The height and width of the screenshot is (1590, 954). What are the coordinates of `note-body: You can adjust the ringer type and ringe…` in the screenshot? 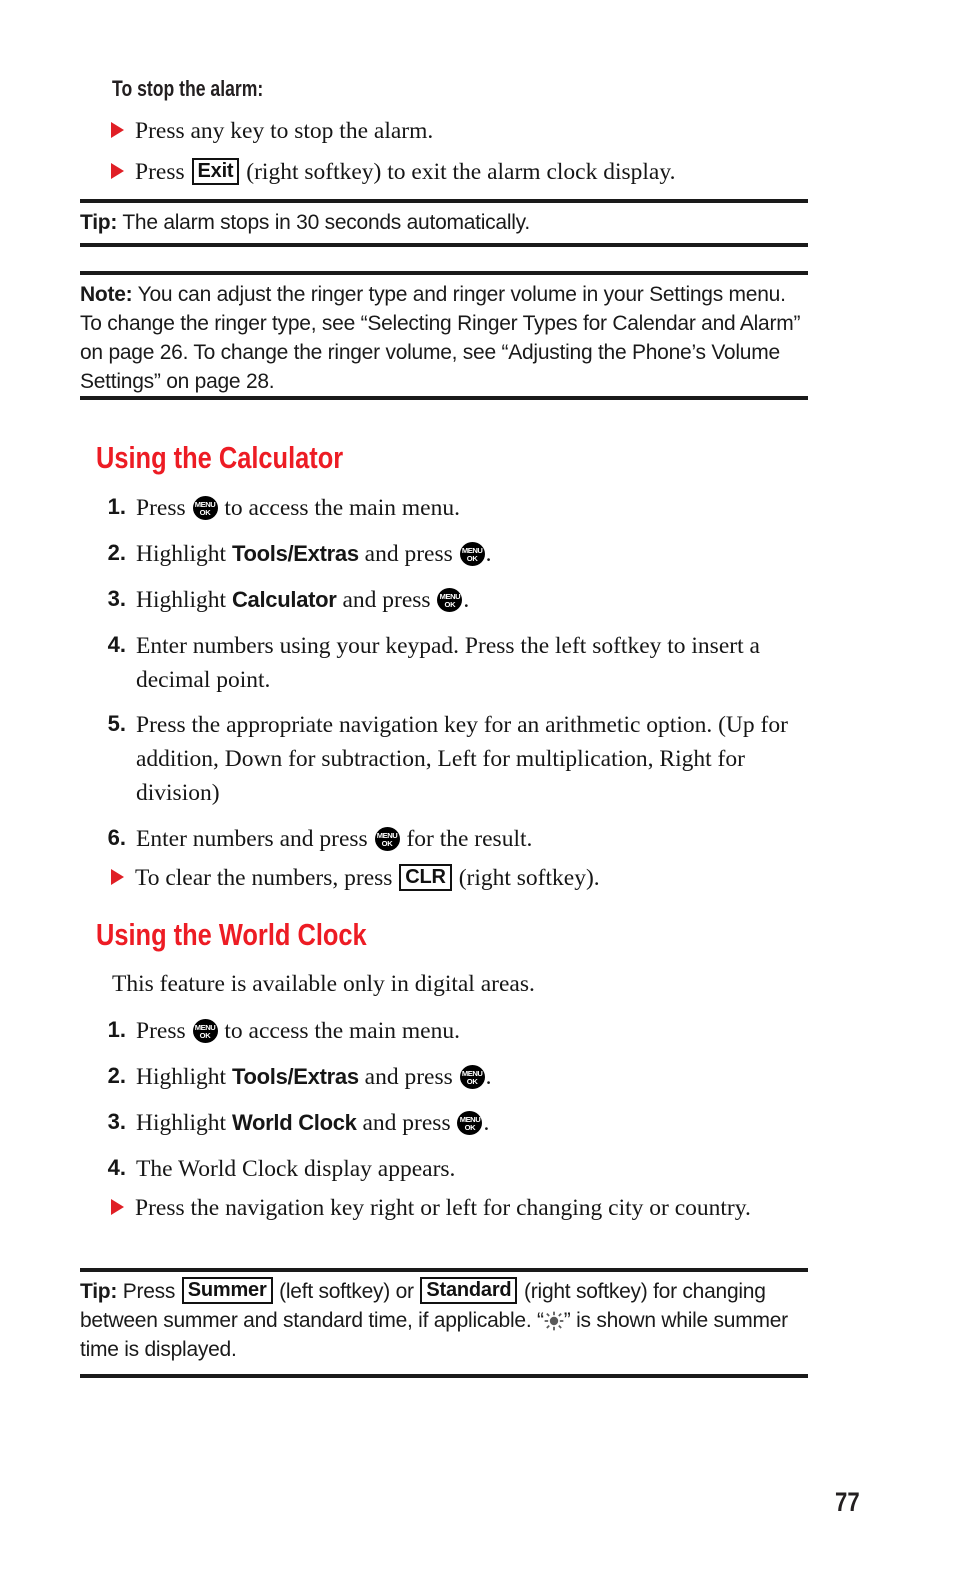 It's located at (440, 338).